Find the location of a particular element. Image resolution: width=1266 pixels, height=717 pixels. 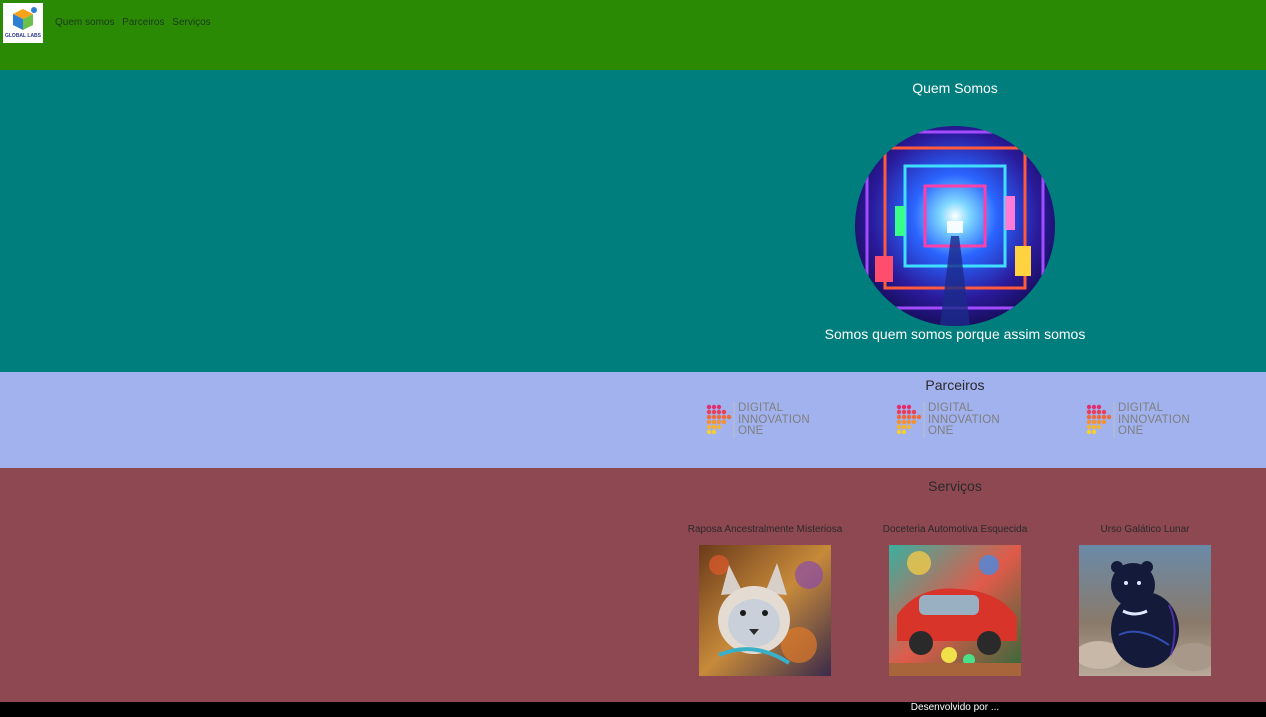

service-caption: Doceteria Automotiva Esquecida is located at coordinates (955, 529).